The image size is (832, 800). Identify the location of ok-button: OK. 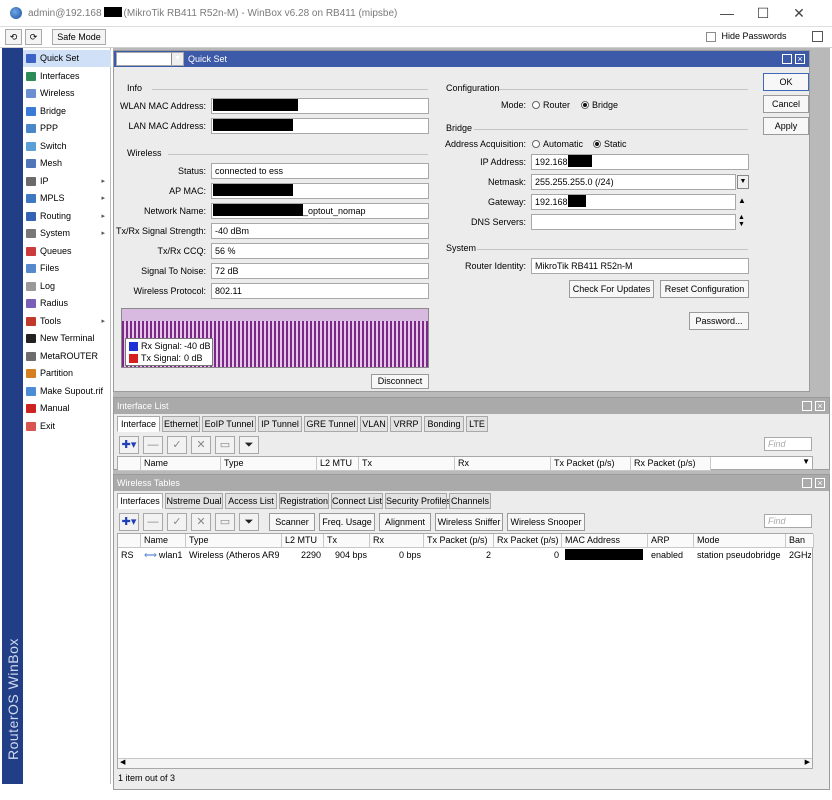
(786, 82).